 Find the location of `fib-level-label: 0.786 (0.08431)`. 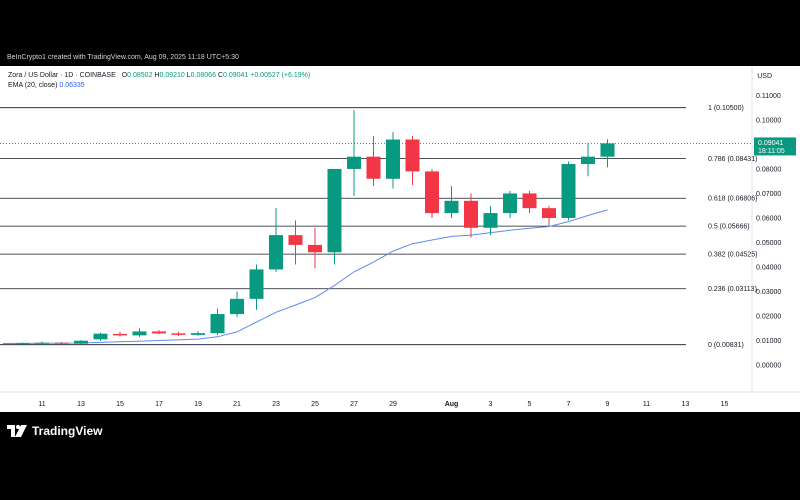

fib-level-label: 0.786 (0.08431) is located at coordinates (732, 159).